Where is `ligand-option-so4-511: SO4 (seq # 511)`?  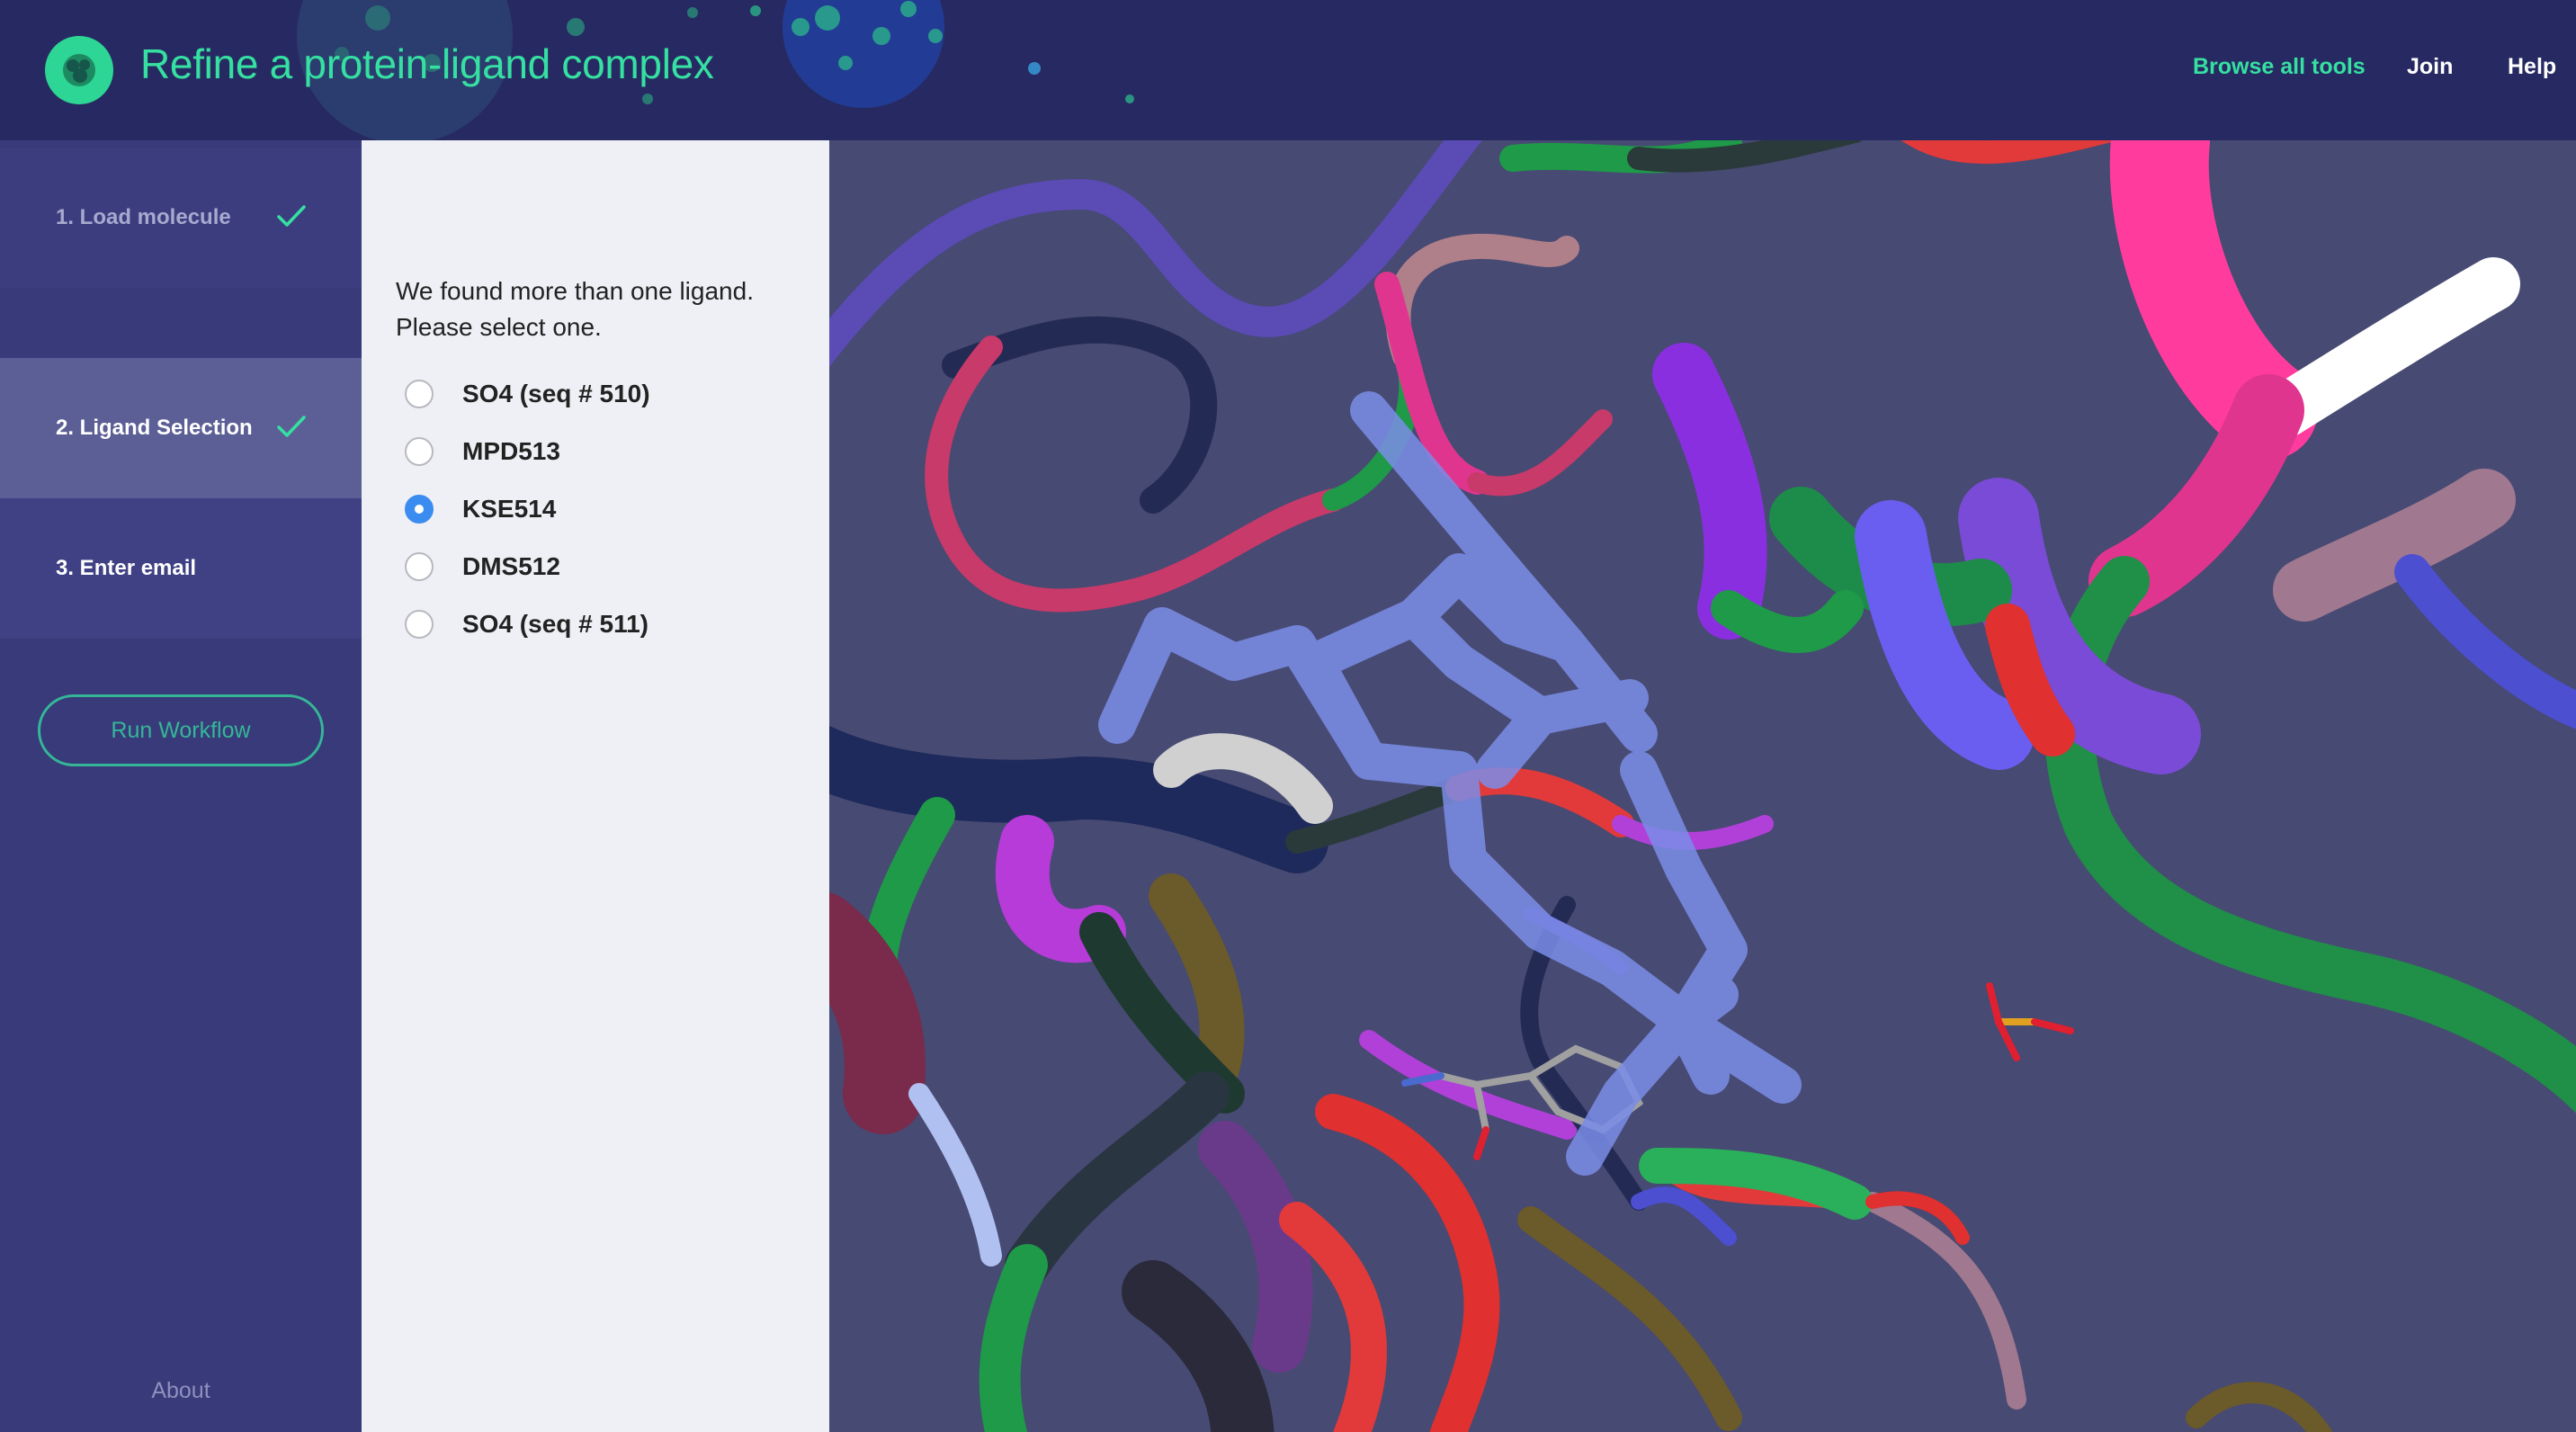 ligand-option-so4-511: SO4 (seq # 511) is located at coordinates (526, 624).